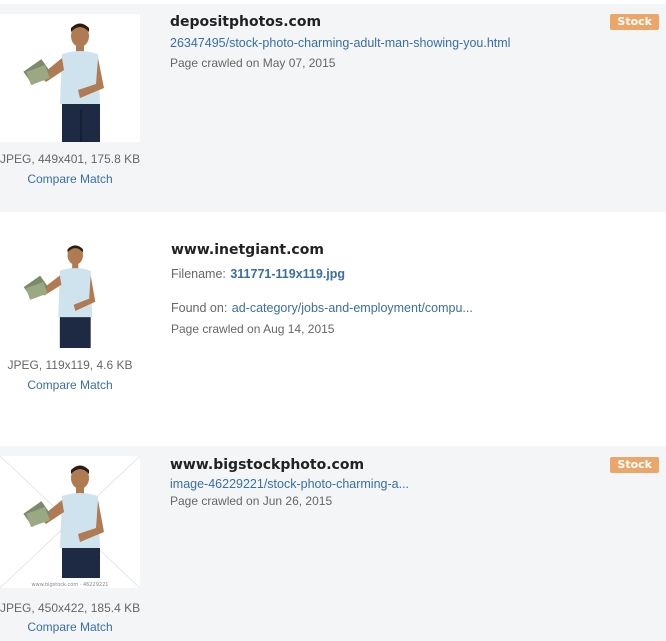 Image resolution: width=666 pixels, height=641 pixels. What do you see at coordinates (70, 585) in the screenshot?
I see `watermark-text: www.bigstock.com · 46229221` at bounding box center [70, 585].